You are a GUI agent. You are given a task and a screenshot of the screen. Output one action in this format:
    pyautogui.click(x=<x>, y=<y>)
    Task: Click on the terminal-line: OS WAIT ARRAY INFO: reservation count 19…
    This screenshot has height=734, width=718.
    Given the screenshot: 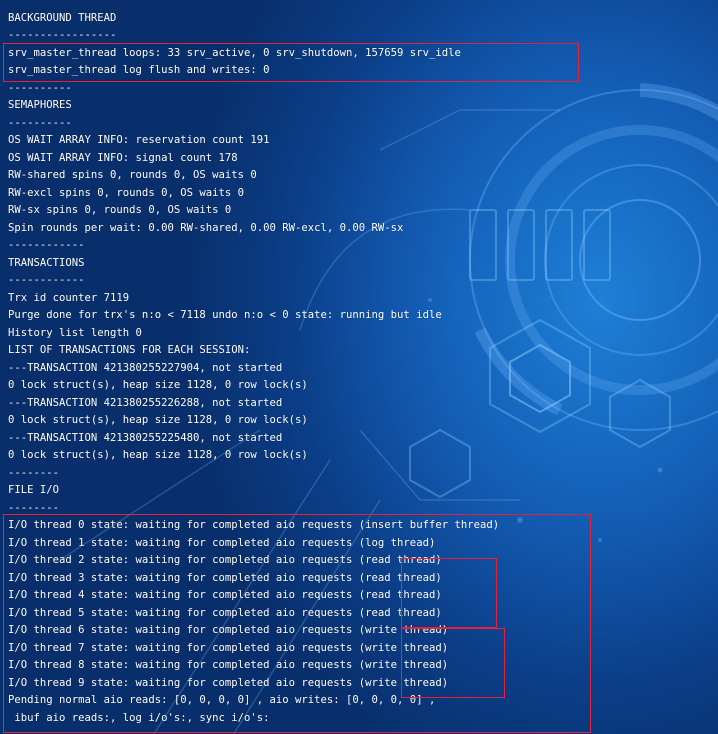 What is the action you would take?
    pyautogui.click(x=139, y=140)
    